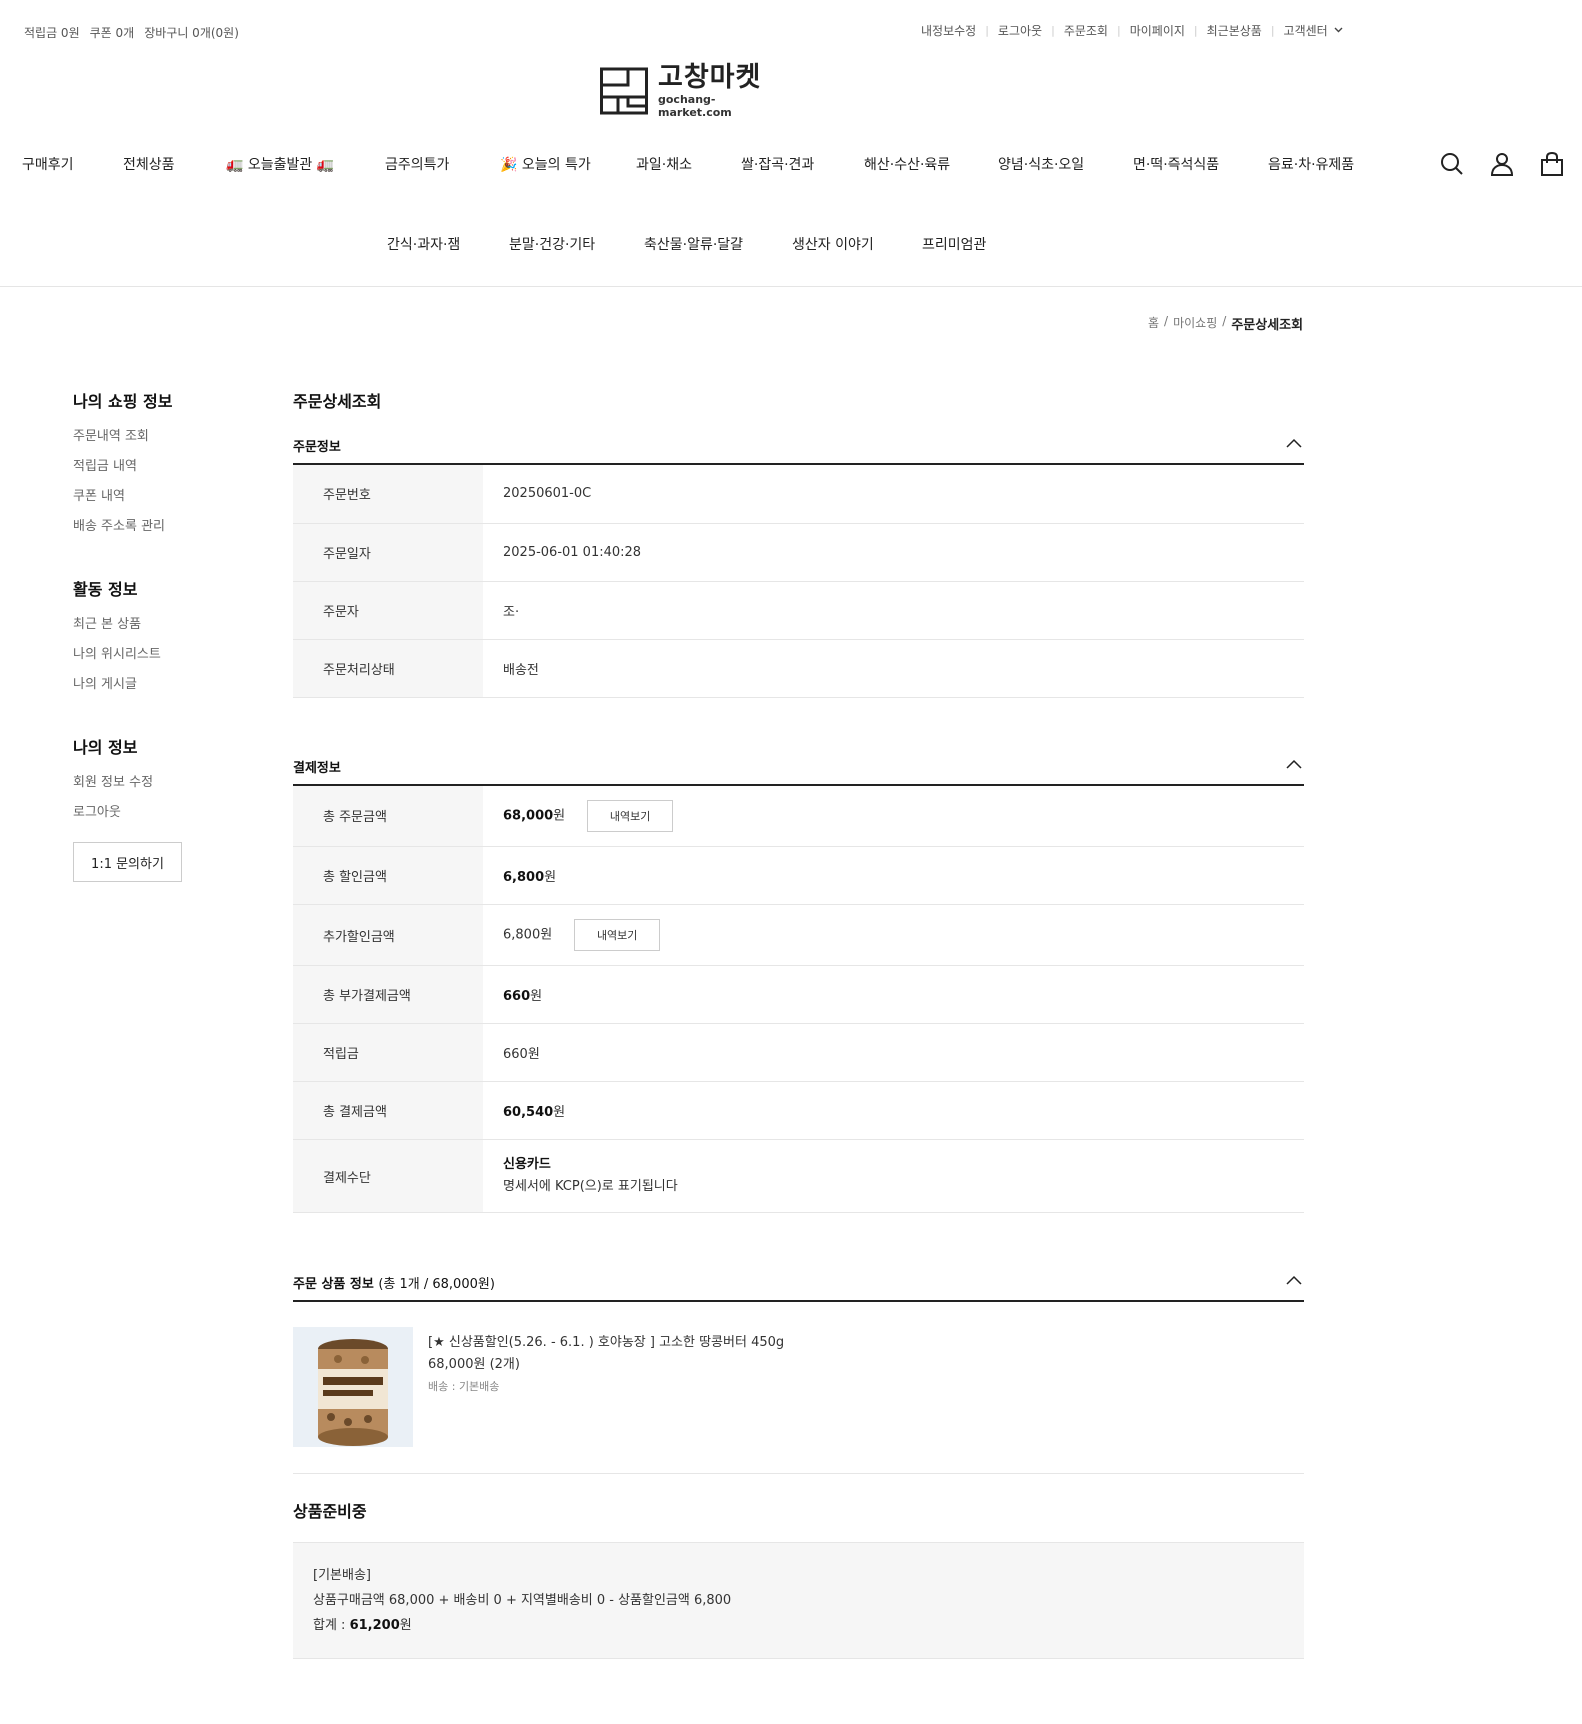 The image size is (1582, 1724). What do you see at coordinates (630, 815) in the screenshot?
I see `order-detail-button: 내역보기` at bounding box center [630, 815].